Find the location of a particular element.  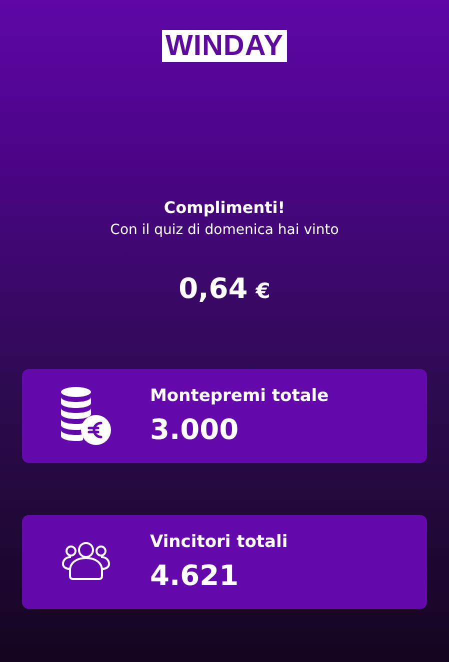

prize-amount: 0,64 is located at coordinates (213, 289).